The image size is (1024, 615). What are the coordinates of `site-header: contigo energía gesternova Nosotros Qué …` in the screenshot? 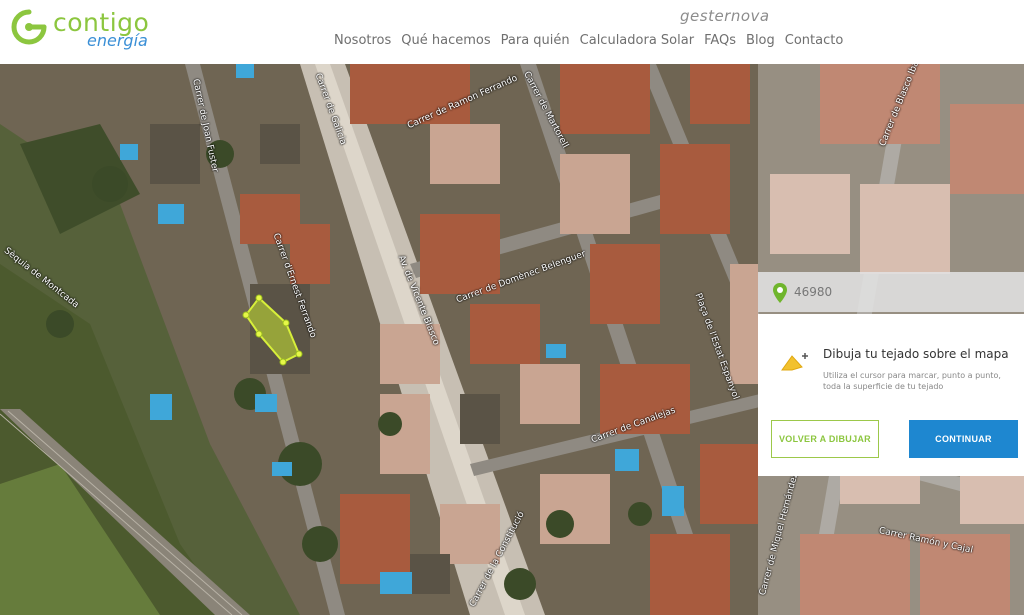 It's located at (512, 32).